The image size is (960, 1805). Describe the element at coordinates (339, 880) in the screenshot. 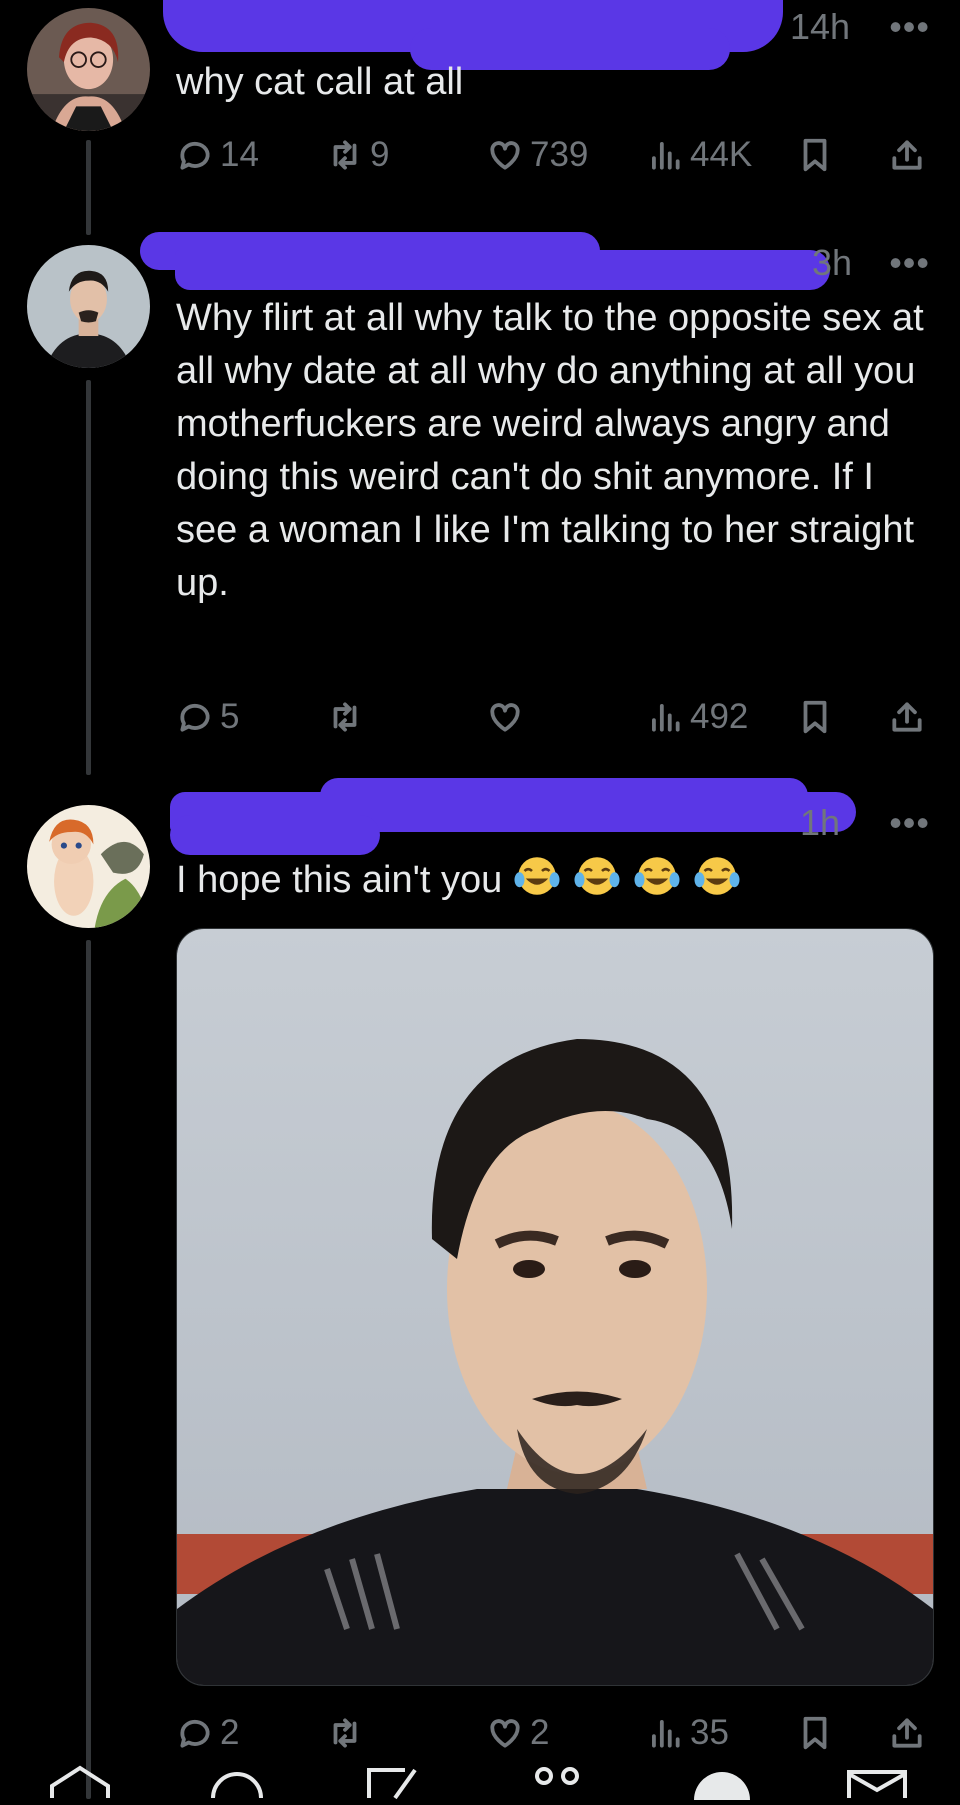

I see `tweet-text: I hope this ain't you` at that location.